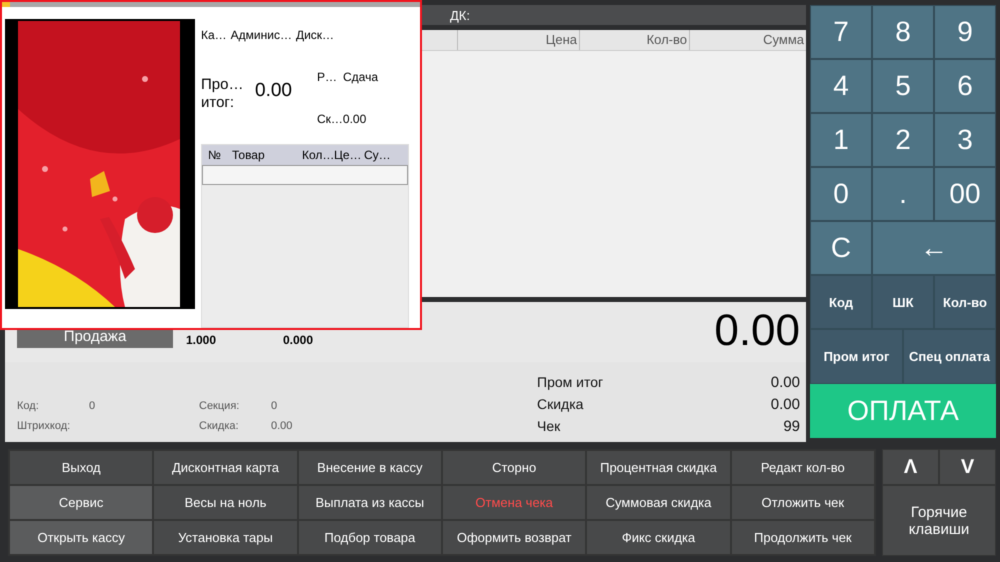 Image resolution: width=1000 pixels, height=562 pixels. Describe the element at coordinates (757, 331) in the screenshot. I see `total-amount: 0.00` at that location.